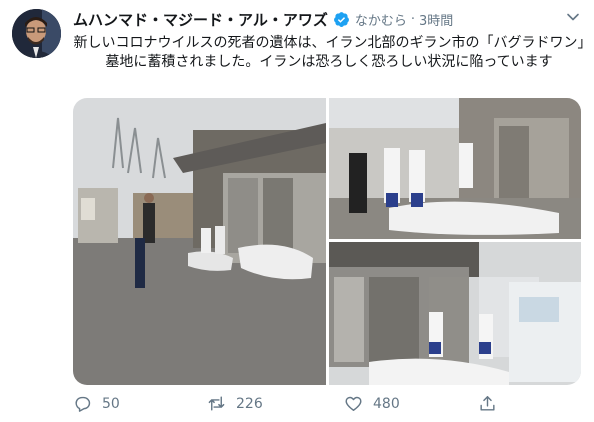 Image resolution: width=594 pixels, height=422 pixels. I want to click on retweet-icon, so click(216, 403).